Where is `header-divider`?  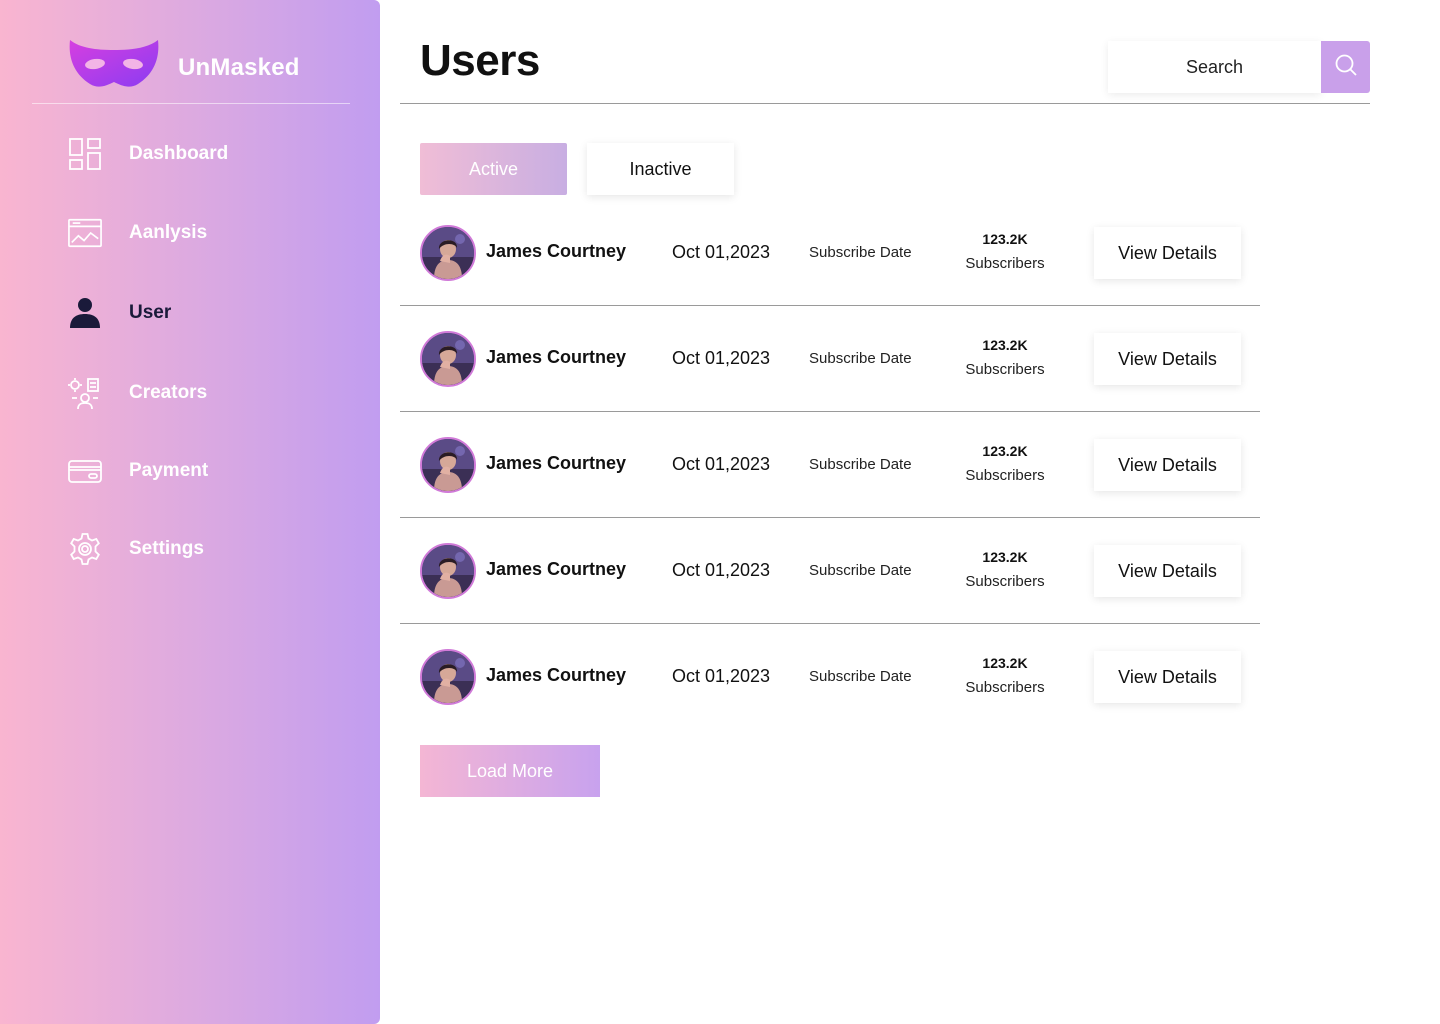
header-divider is located at coordinates (885, 103).